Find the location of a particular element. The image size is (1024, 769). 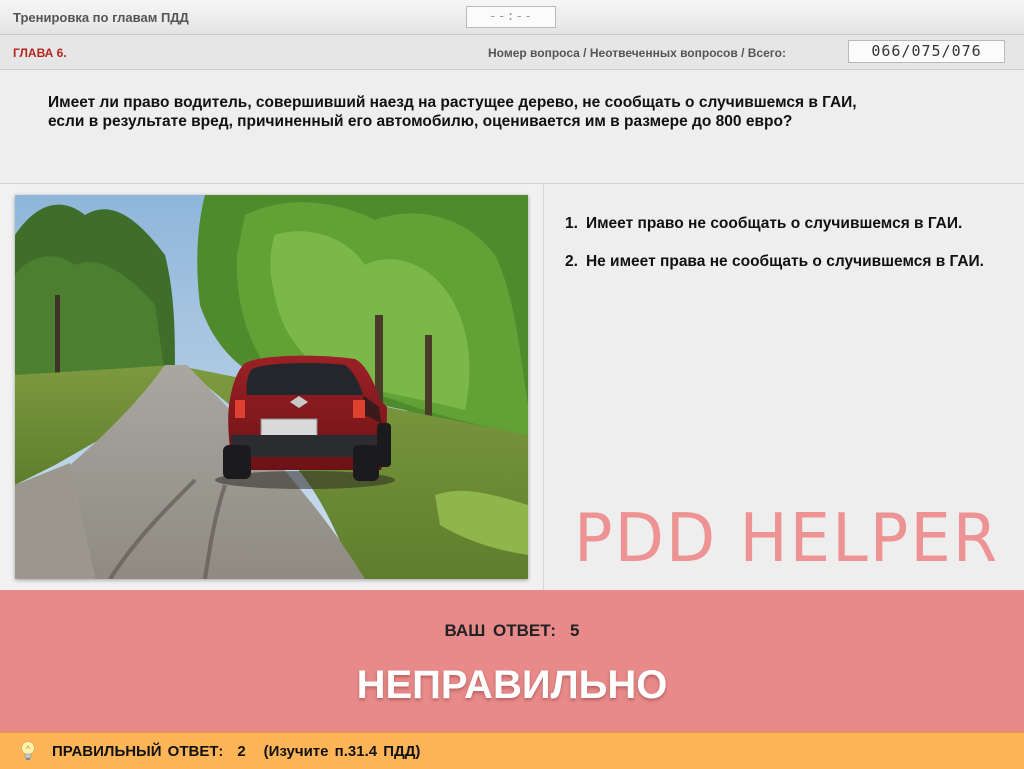

rule-hint: (Изучите п.31.4 ПДД) is located at coordinates (342, 751).